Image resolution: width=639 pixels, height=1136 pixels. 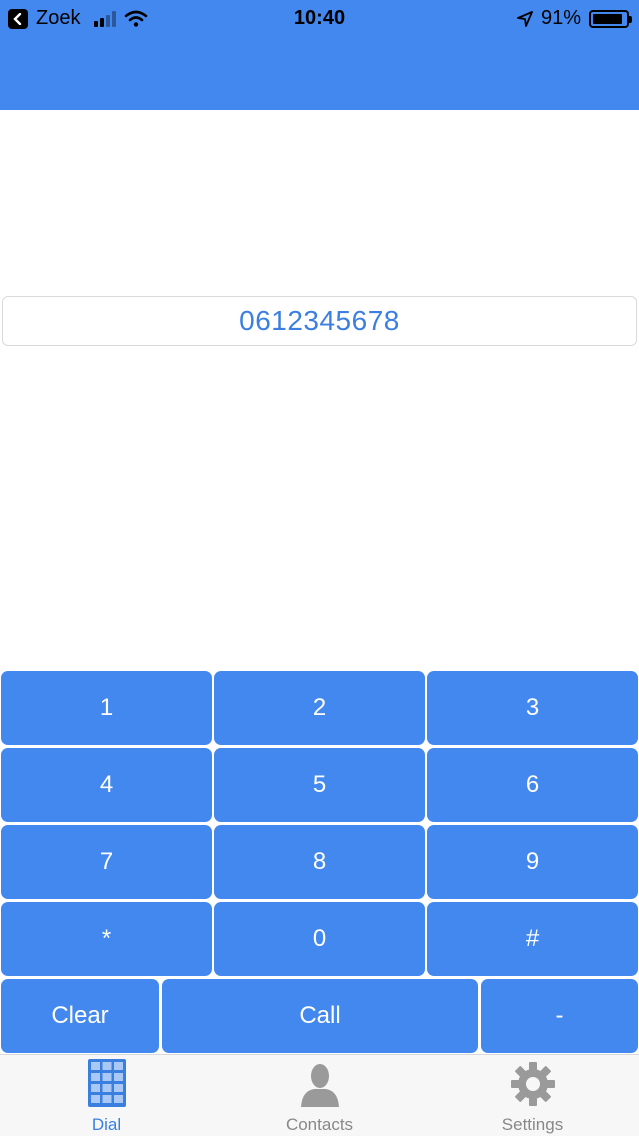 I want to click on call-button: Call, so click(x=320, y=1016).